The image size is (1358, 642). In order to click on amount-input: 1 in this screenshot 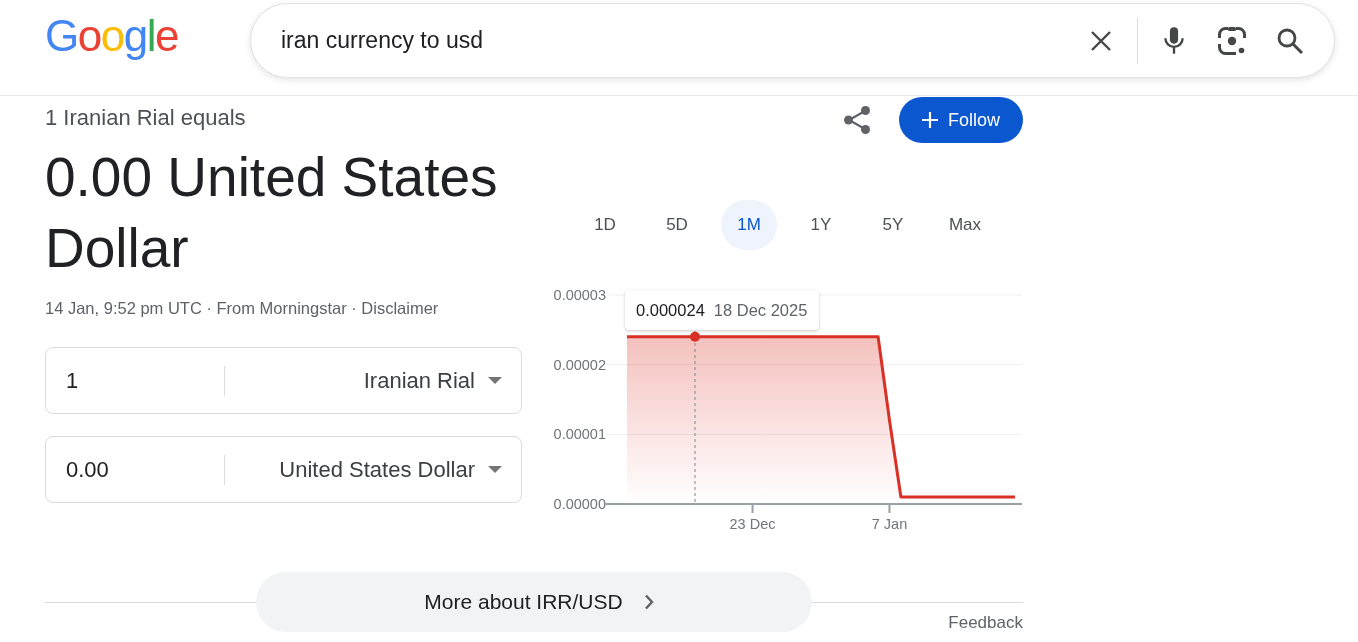, I will do `click(140, 380)`.